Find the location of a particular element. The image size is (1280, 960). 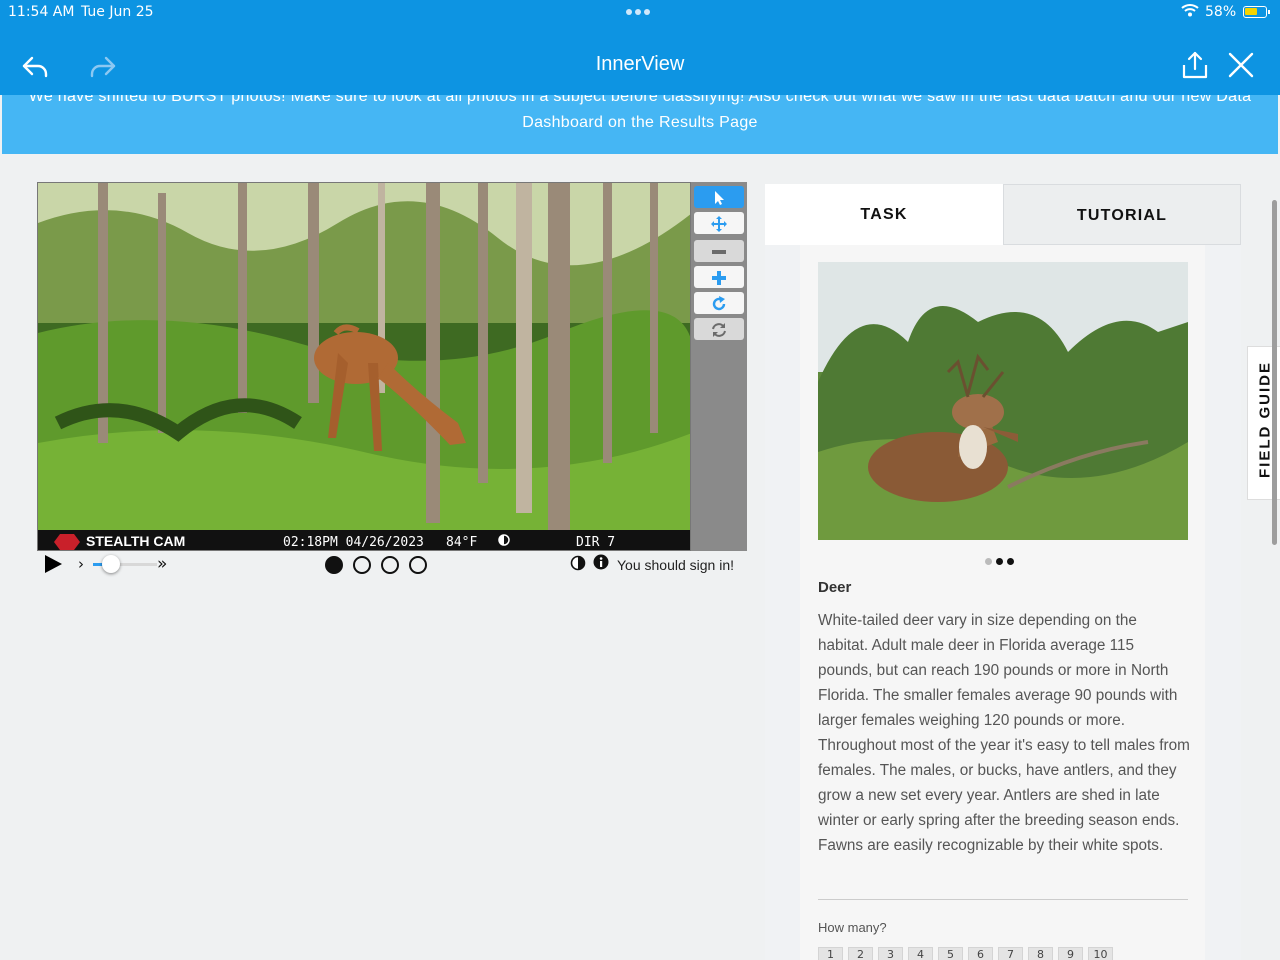

count-buttons: 1 2 3 4 5 6 7 8 9 10 is located at coordinates (968, 953).